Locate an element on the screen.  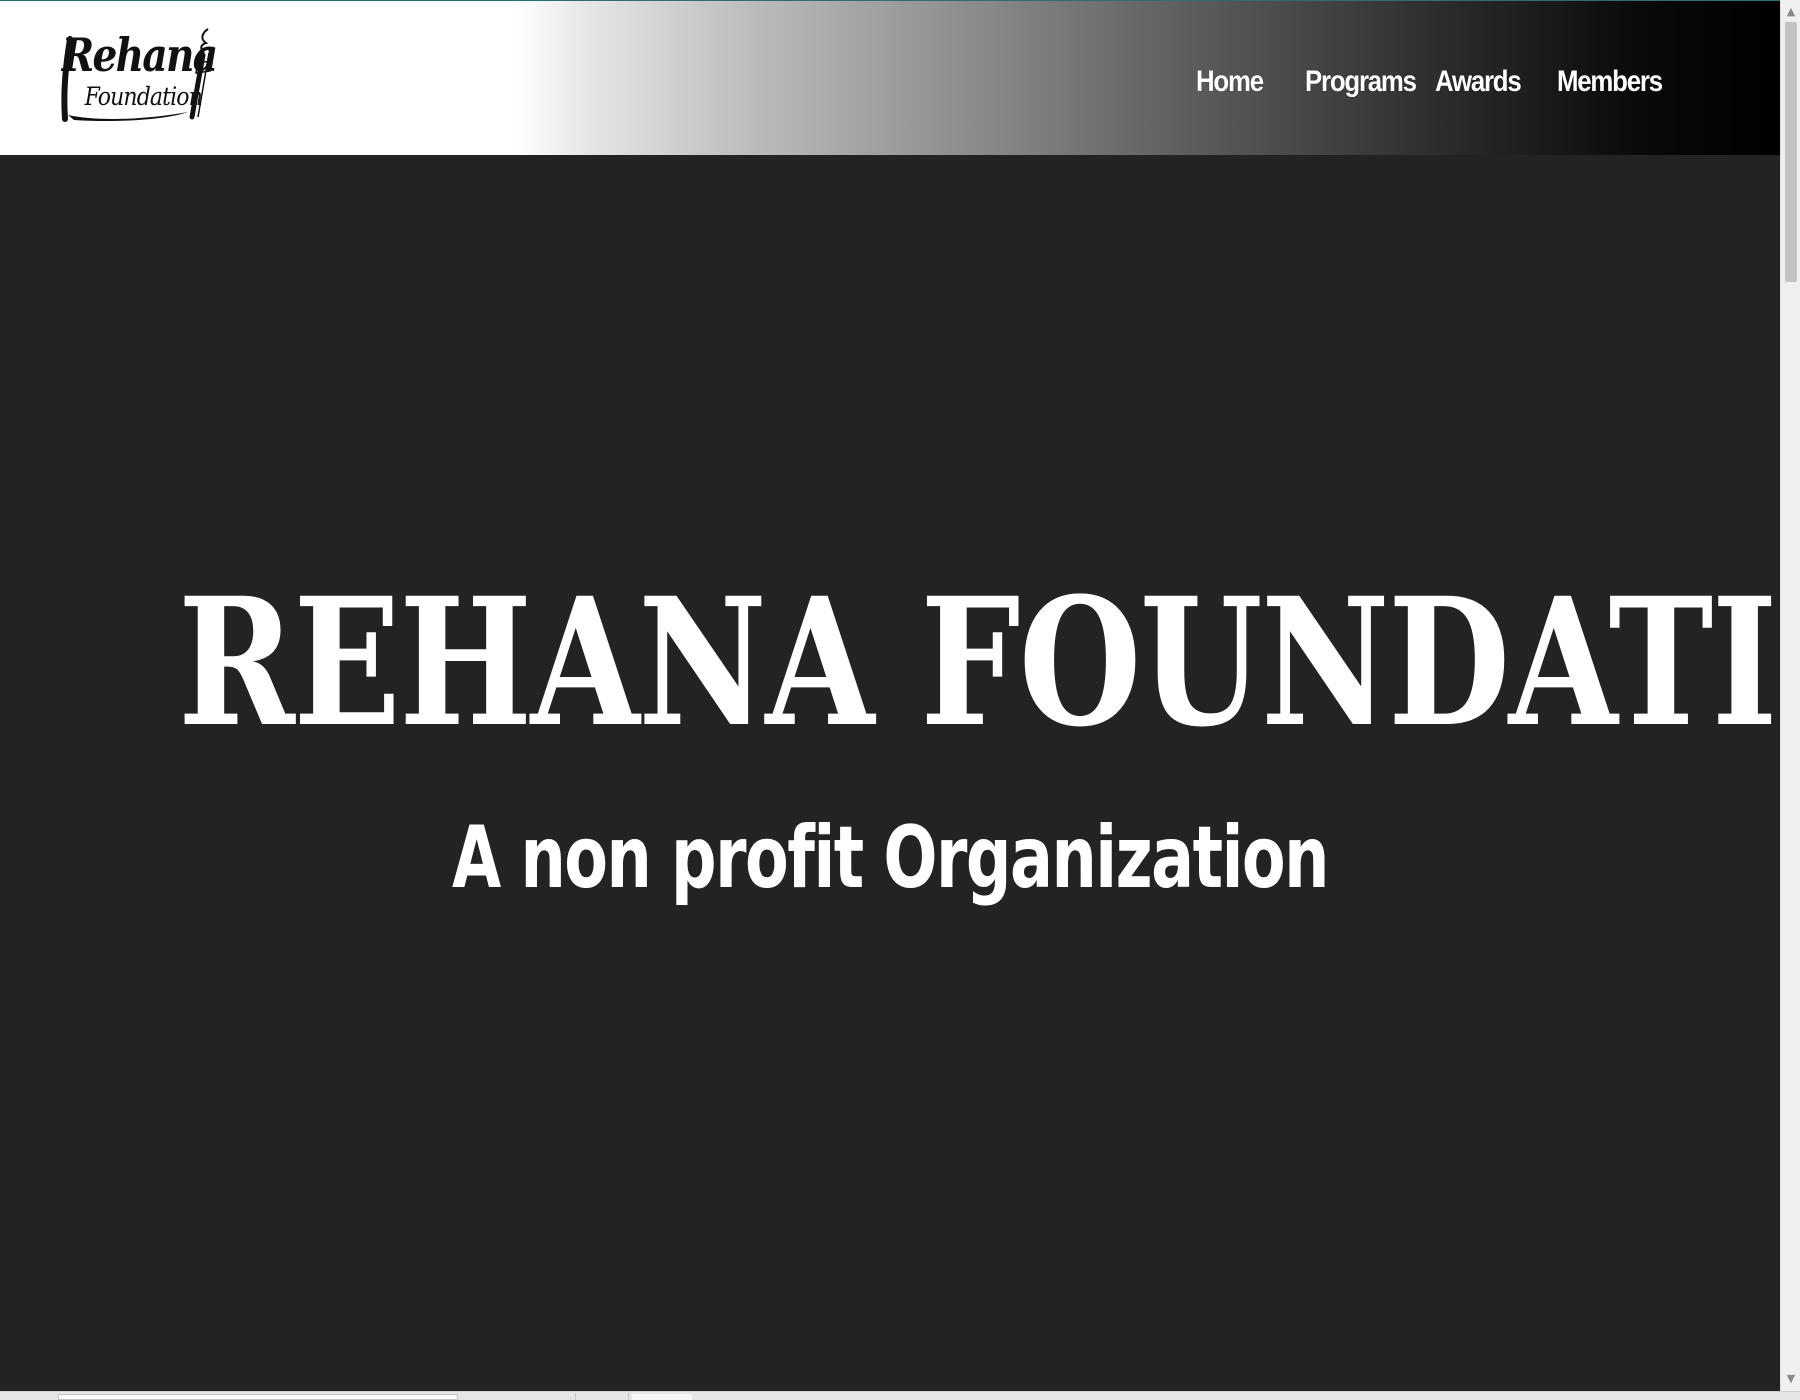
svg-text: Foundation is located at coordinates (143, 97).